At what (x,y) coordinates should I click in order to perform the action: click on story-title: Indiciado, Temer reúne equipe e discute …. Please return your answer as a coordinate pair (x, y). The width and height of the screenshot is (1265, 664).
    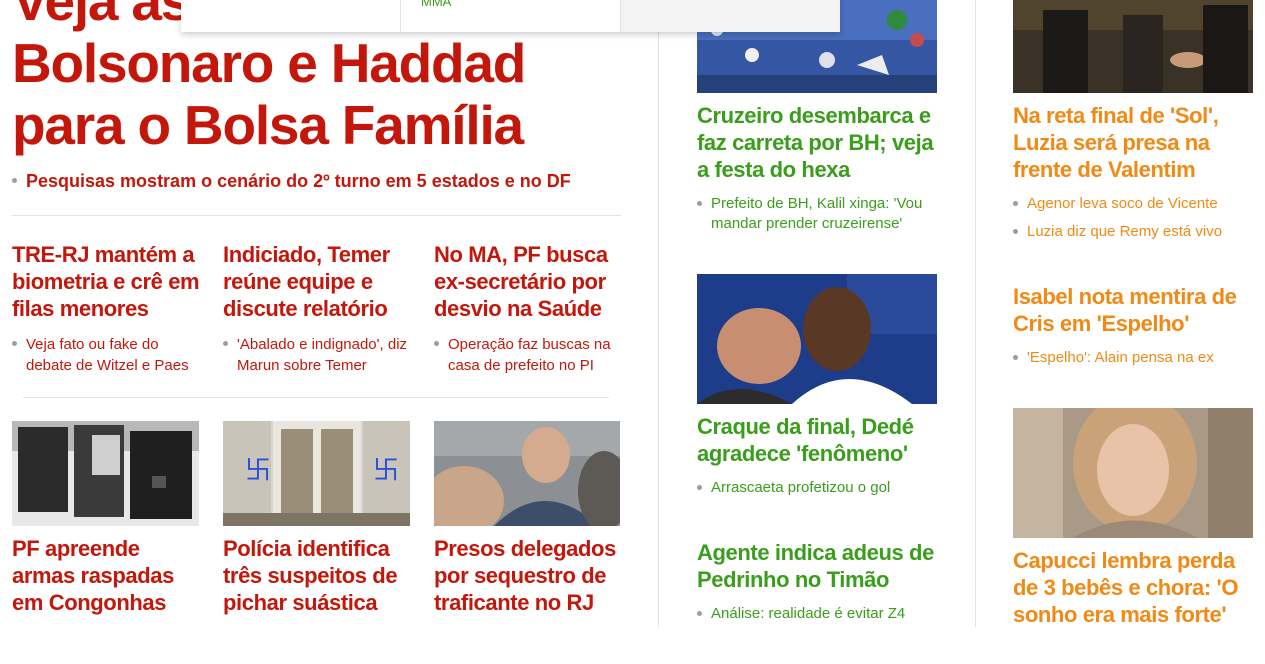
    Looking at the image, I should click on (318, 281).